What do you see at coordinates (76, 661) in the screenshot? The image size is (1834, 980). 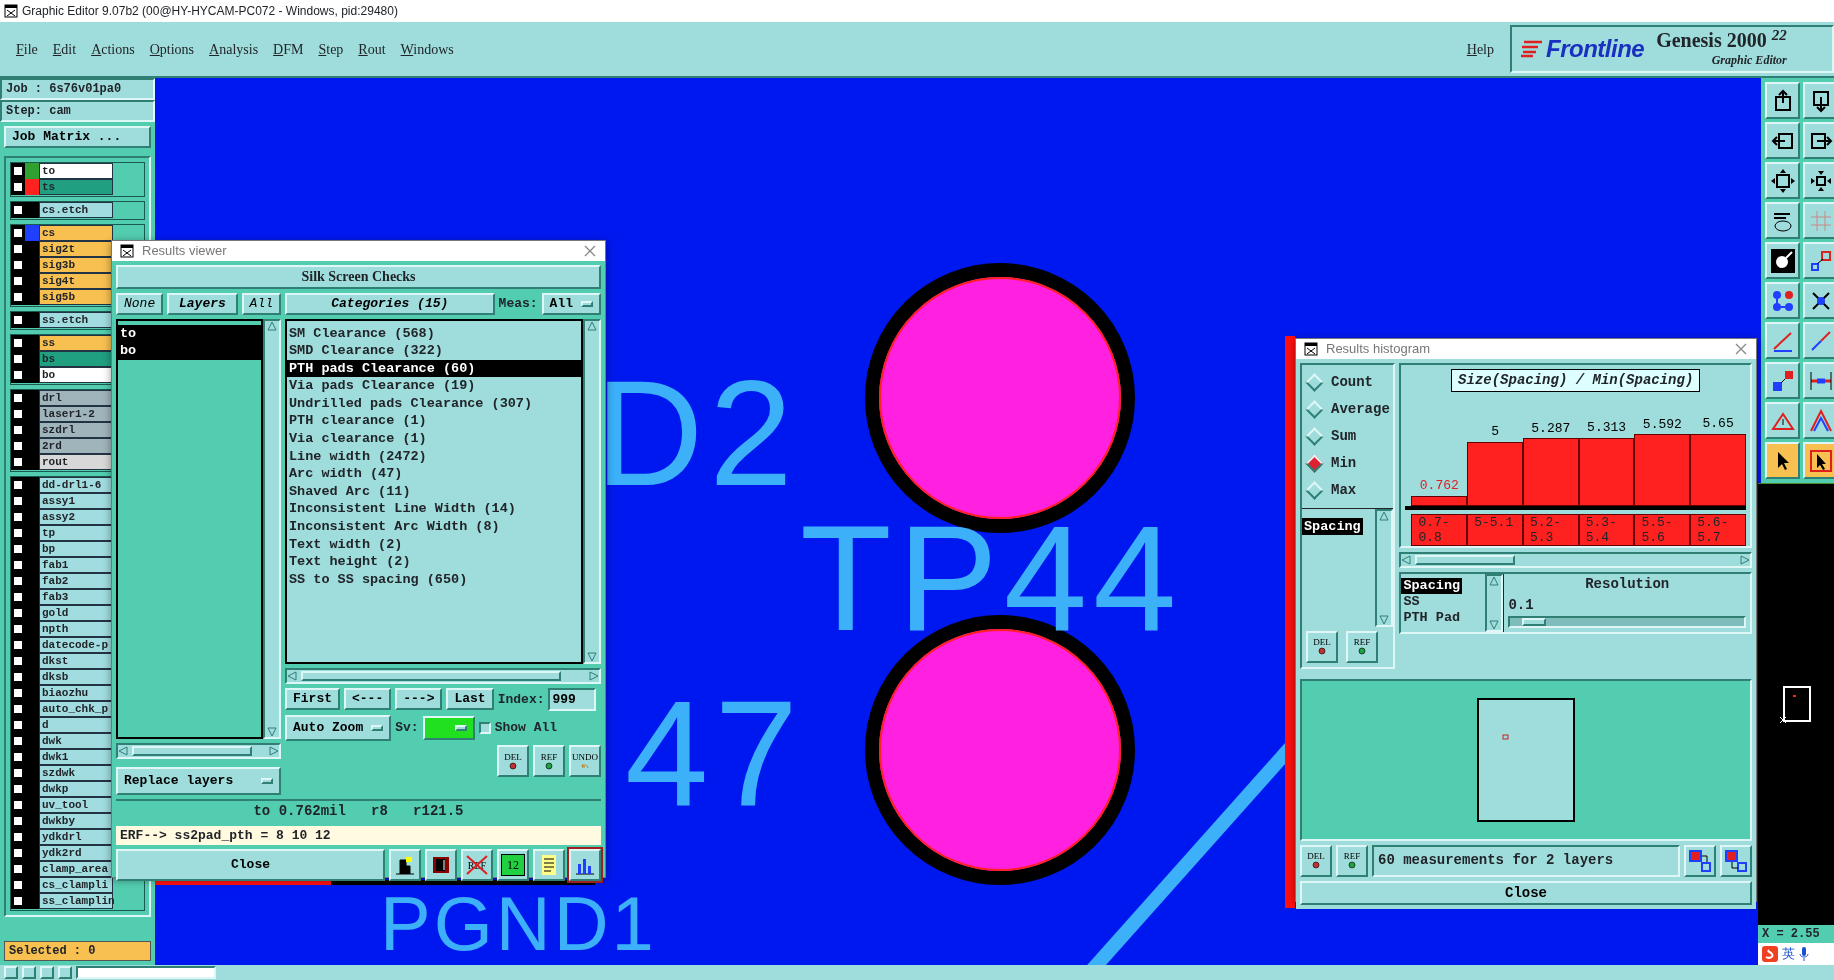 I see `layer-name: dkst` at bounding box center [76, 661].